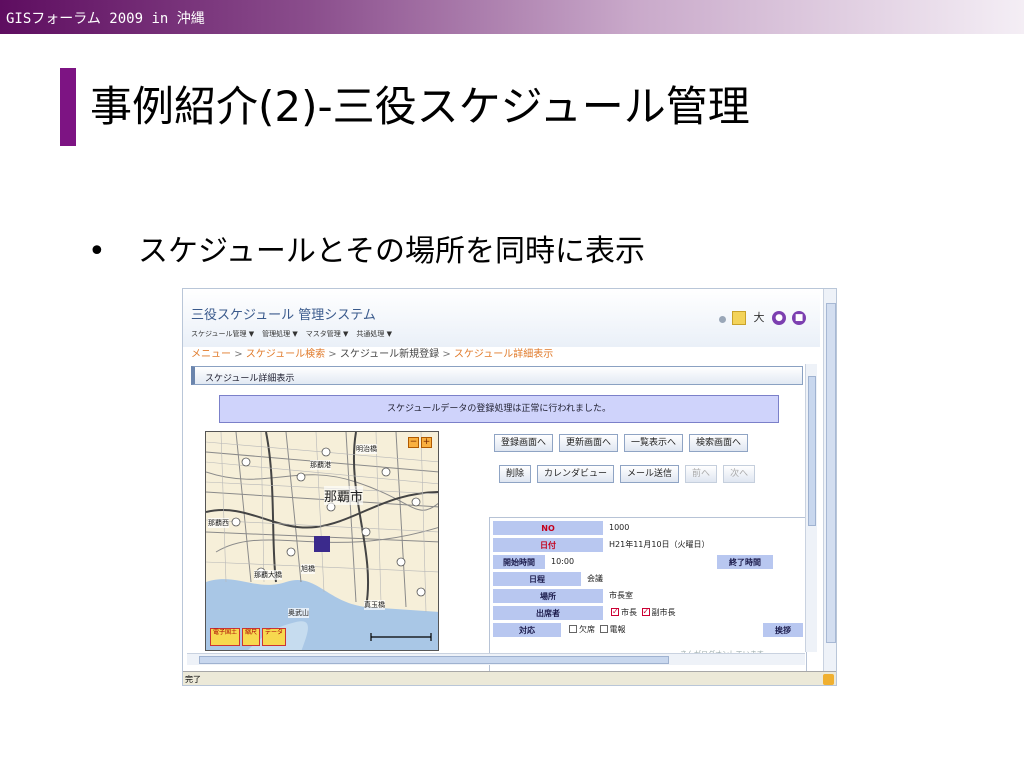 The image size is (1024, 768). I want to click on menu-bar: スケジュール管理 ▼ 管理処理 ▼ マスタ管理 ▼ 共通処理 ▼, so click(291, 334).